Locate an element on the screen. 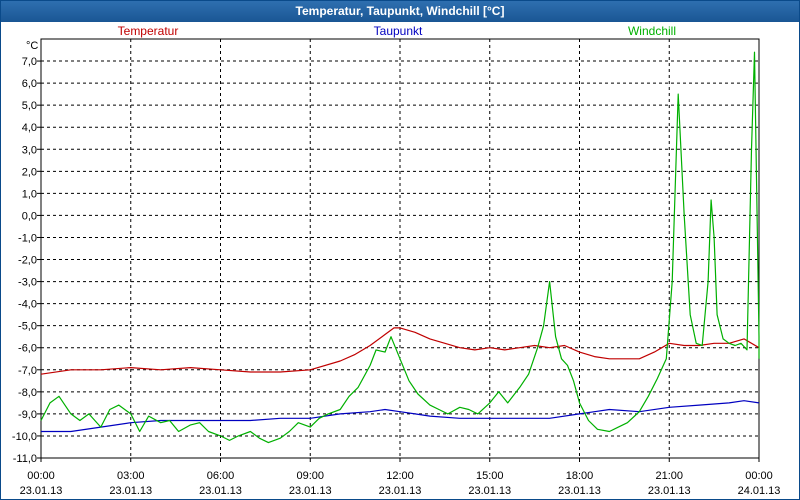  y-tick-label: -7,0 is located at coordinates (27, 371).